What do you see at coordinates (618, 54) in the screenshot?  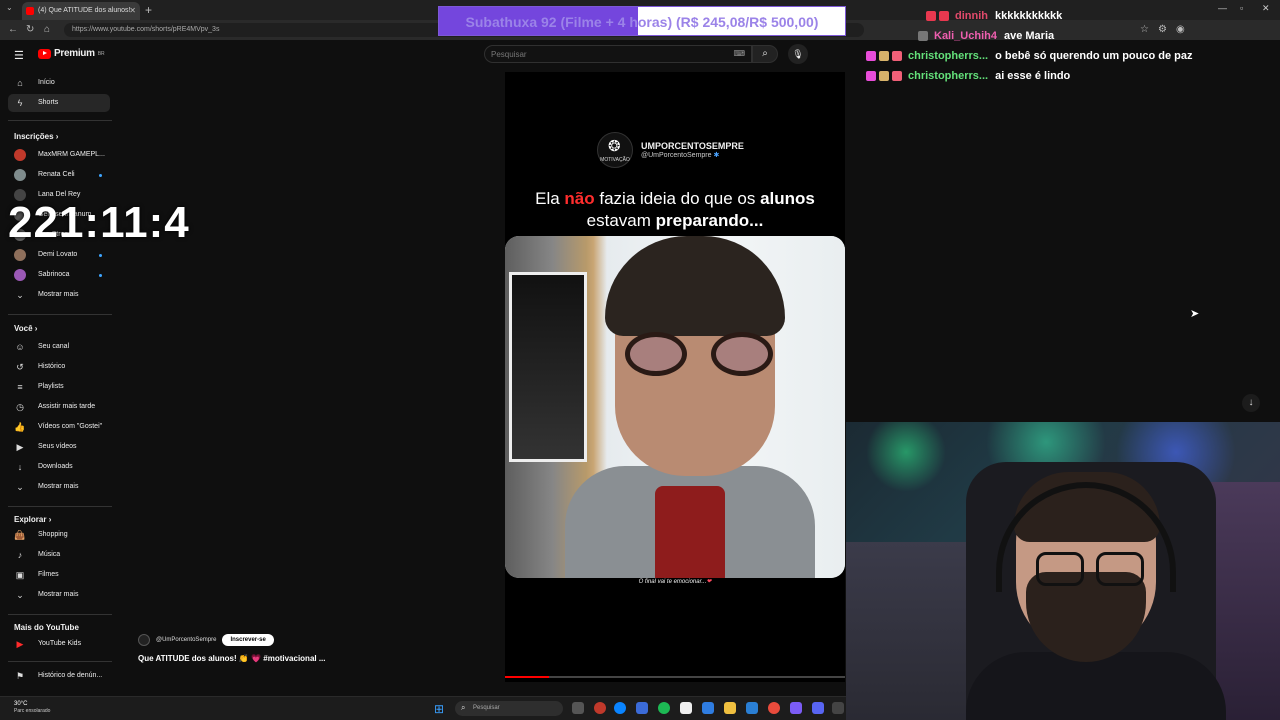 I see `search-input: Pesquisar ⌨` at bounding box center [618, 54].